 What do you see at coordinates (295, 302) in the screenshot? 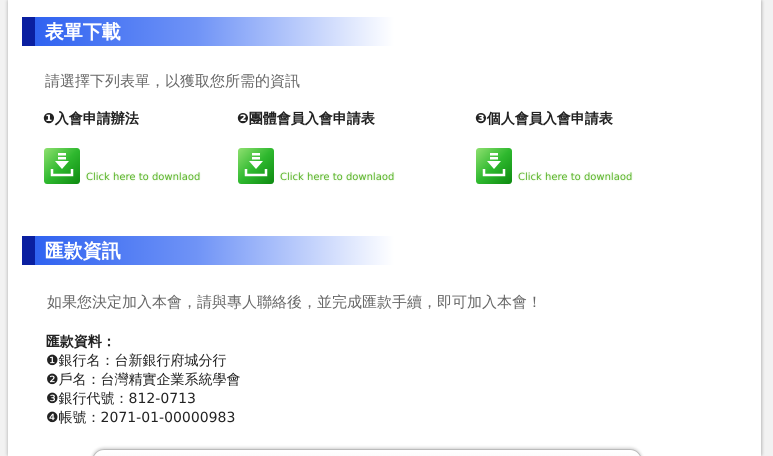
I see `intro-text: 如果您決定加入本會，請與專人聯絡後，並完成匯款手續，即可加入本會！` at bounding box center [295, 302].